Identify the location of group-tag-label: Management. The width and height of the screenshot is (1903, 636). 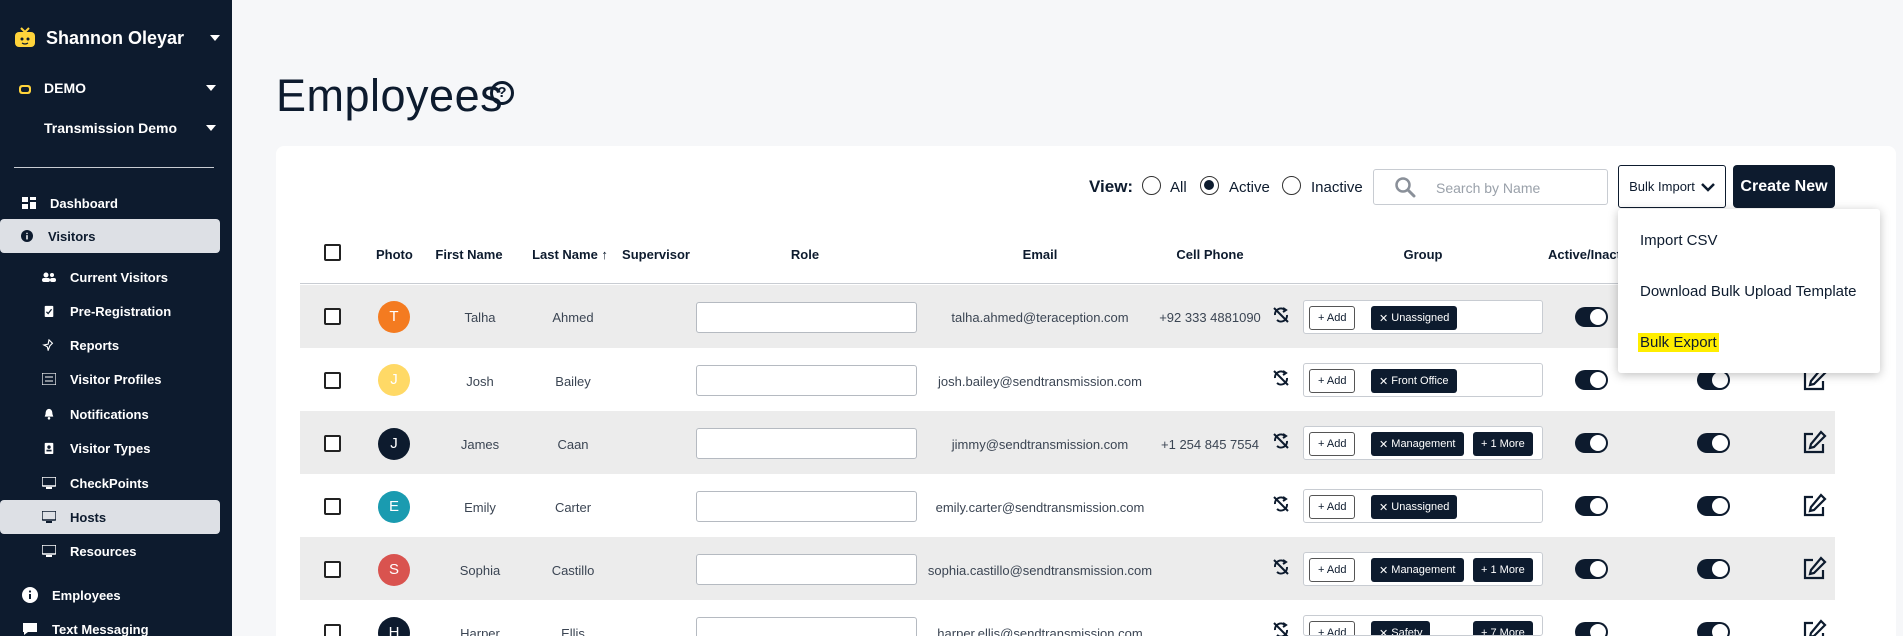
(1423, 444).